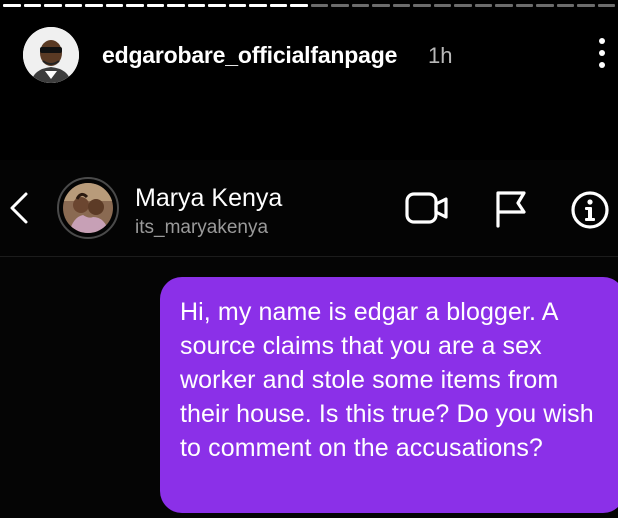  What do you see at coordinates (19, 208) in the screenshot?
I see `chevron-left-icon` at bounding box center [19, 208].